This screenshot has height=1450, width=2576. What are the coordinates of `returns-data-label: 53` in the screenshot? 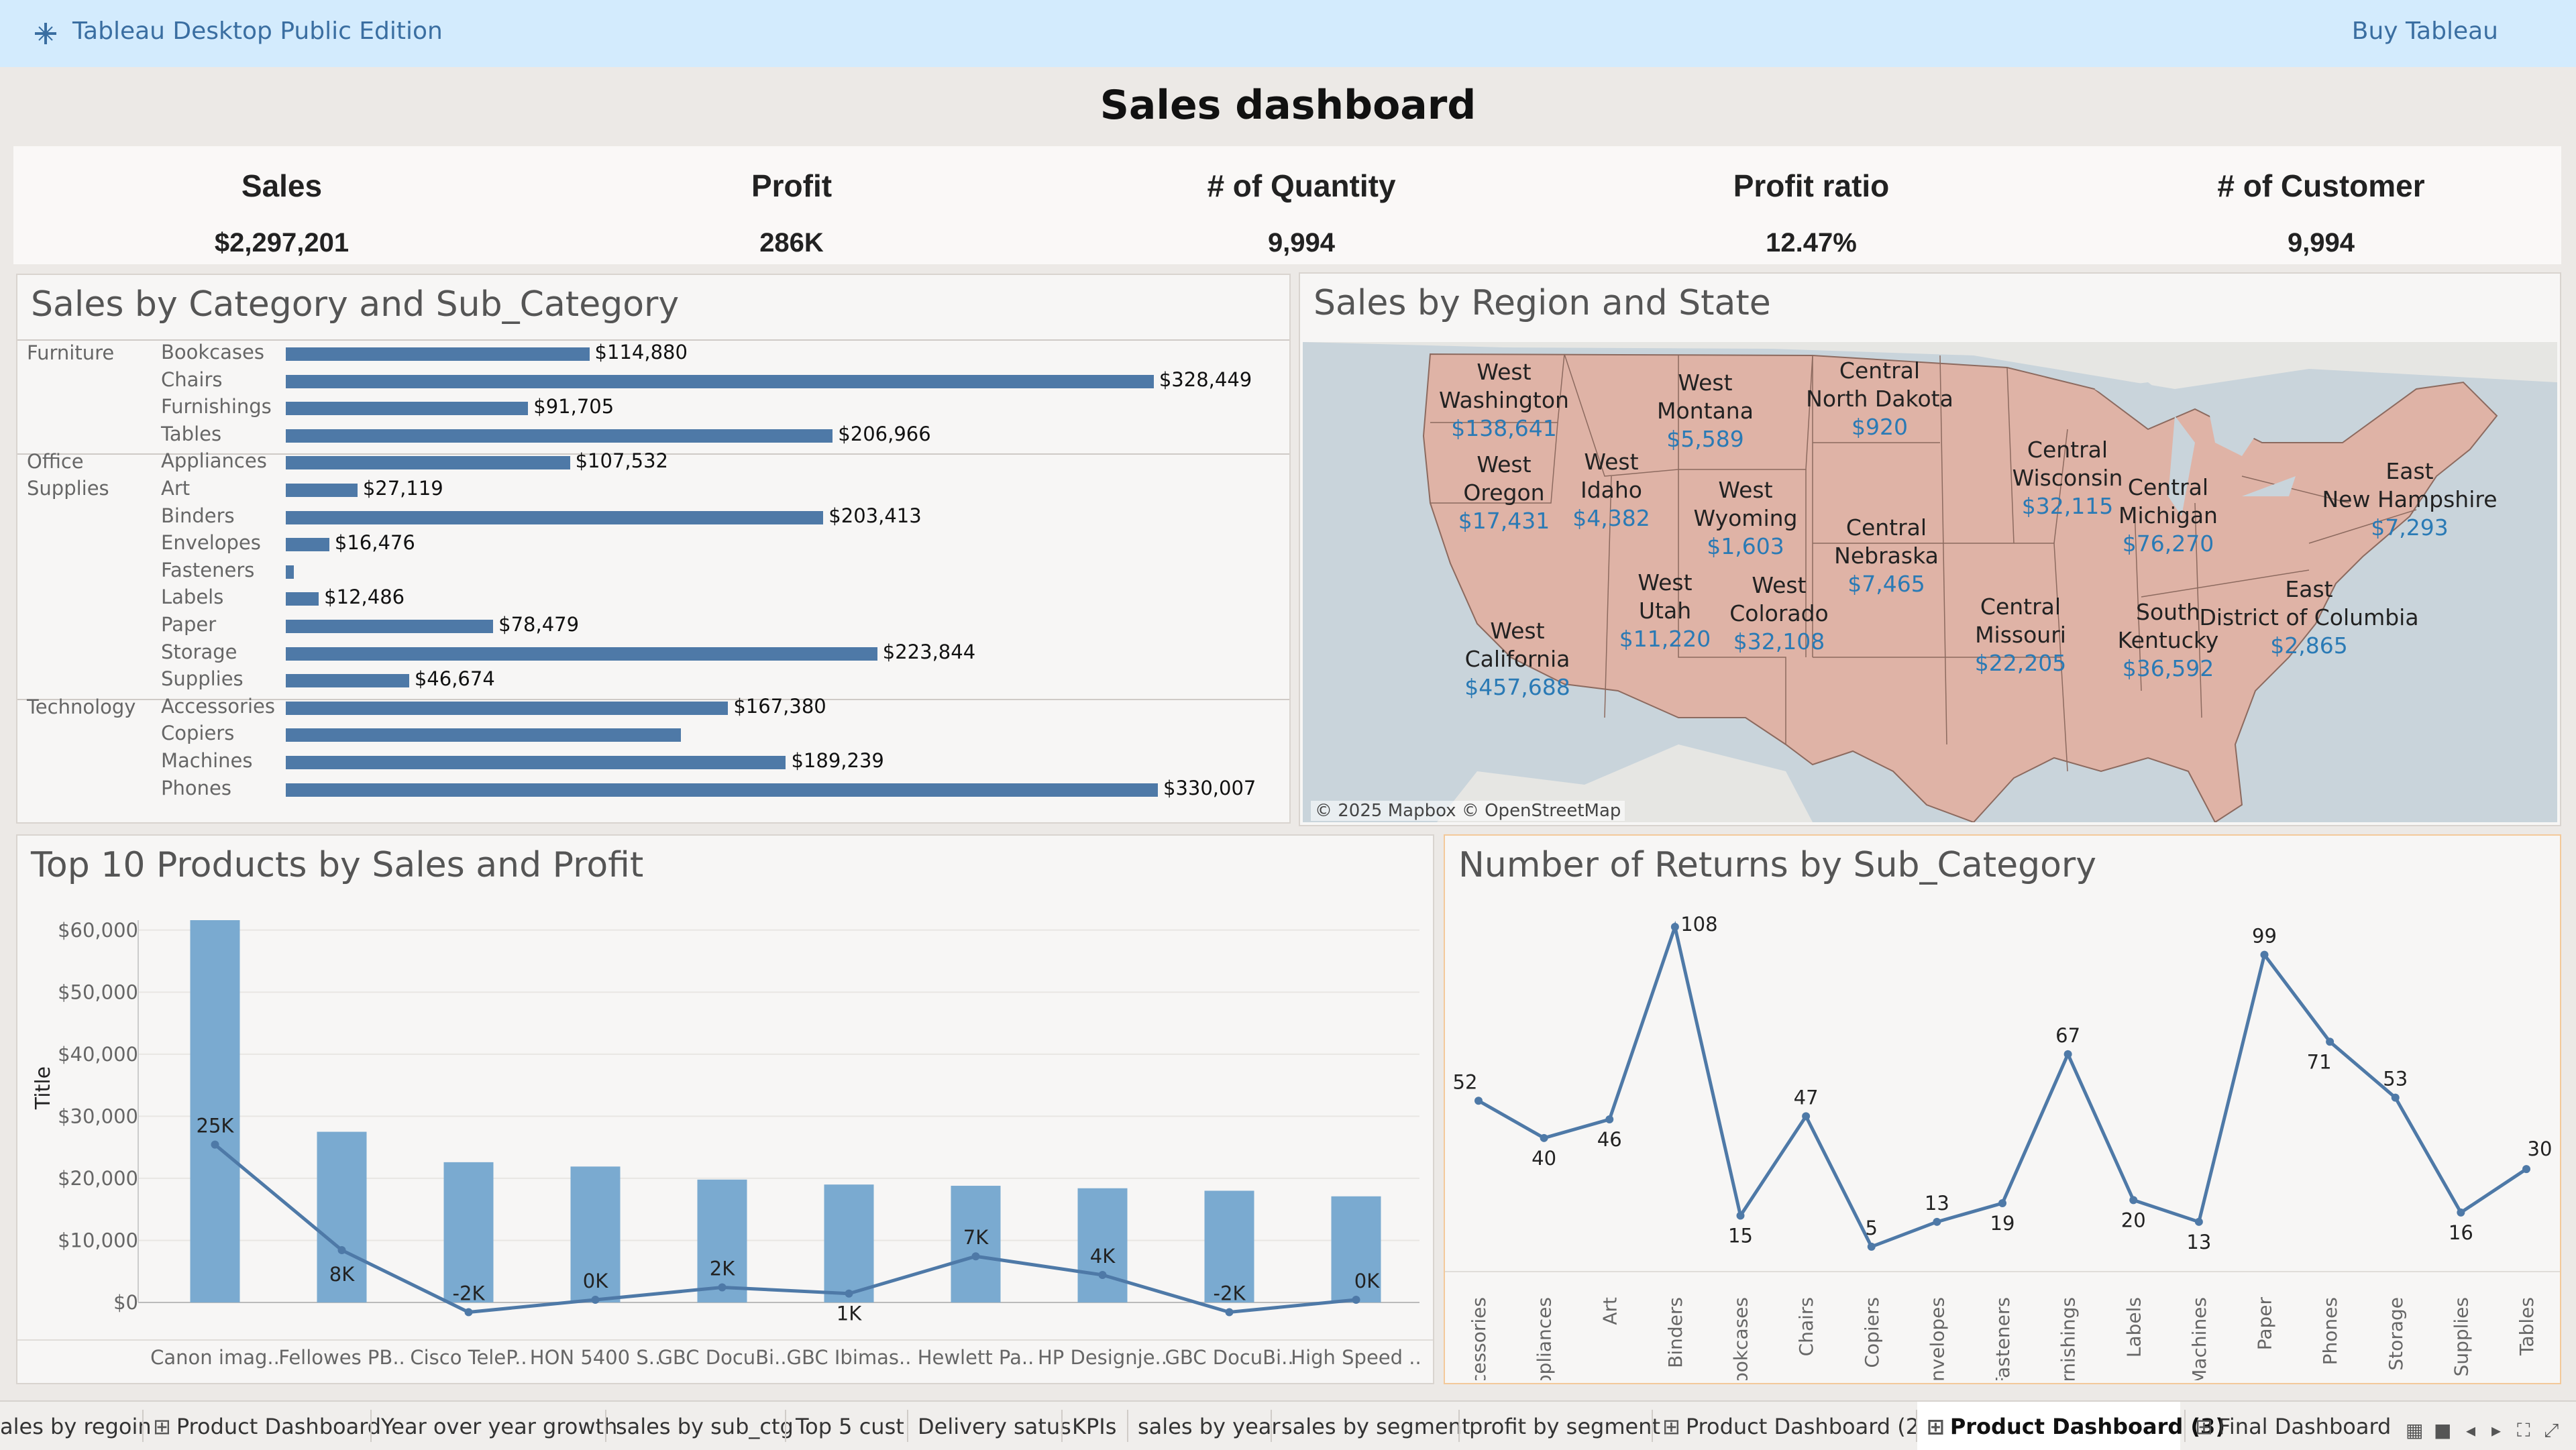 It's located at (2395, 1079).